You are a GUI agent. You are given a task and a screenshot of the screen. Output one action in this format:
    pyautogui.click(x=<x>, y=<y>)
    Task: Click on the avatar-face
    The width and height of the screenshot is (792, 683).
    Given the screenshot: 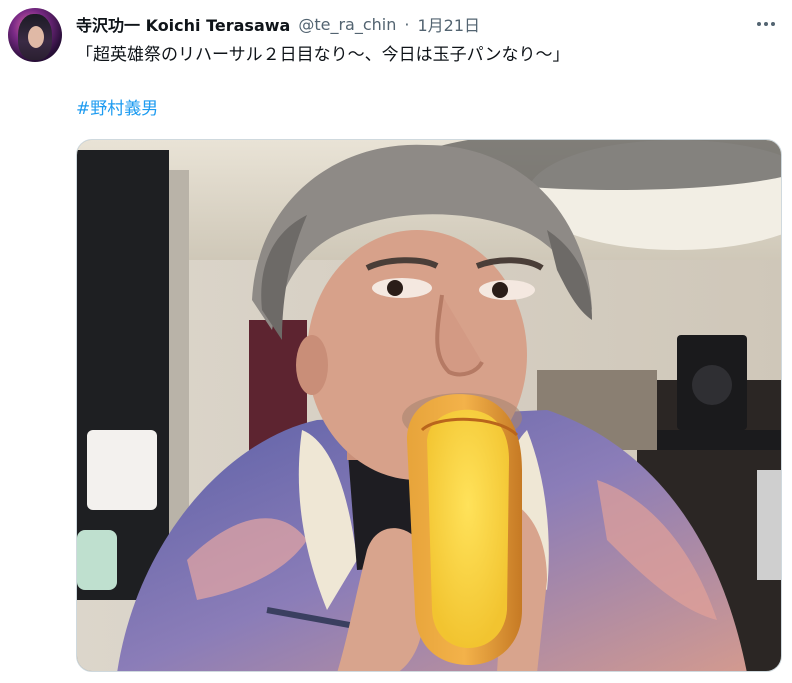 What is the action you would take?
    pyautogui.click(x=36, y=37)
    